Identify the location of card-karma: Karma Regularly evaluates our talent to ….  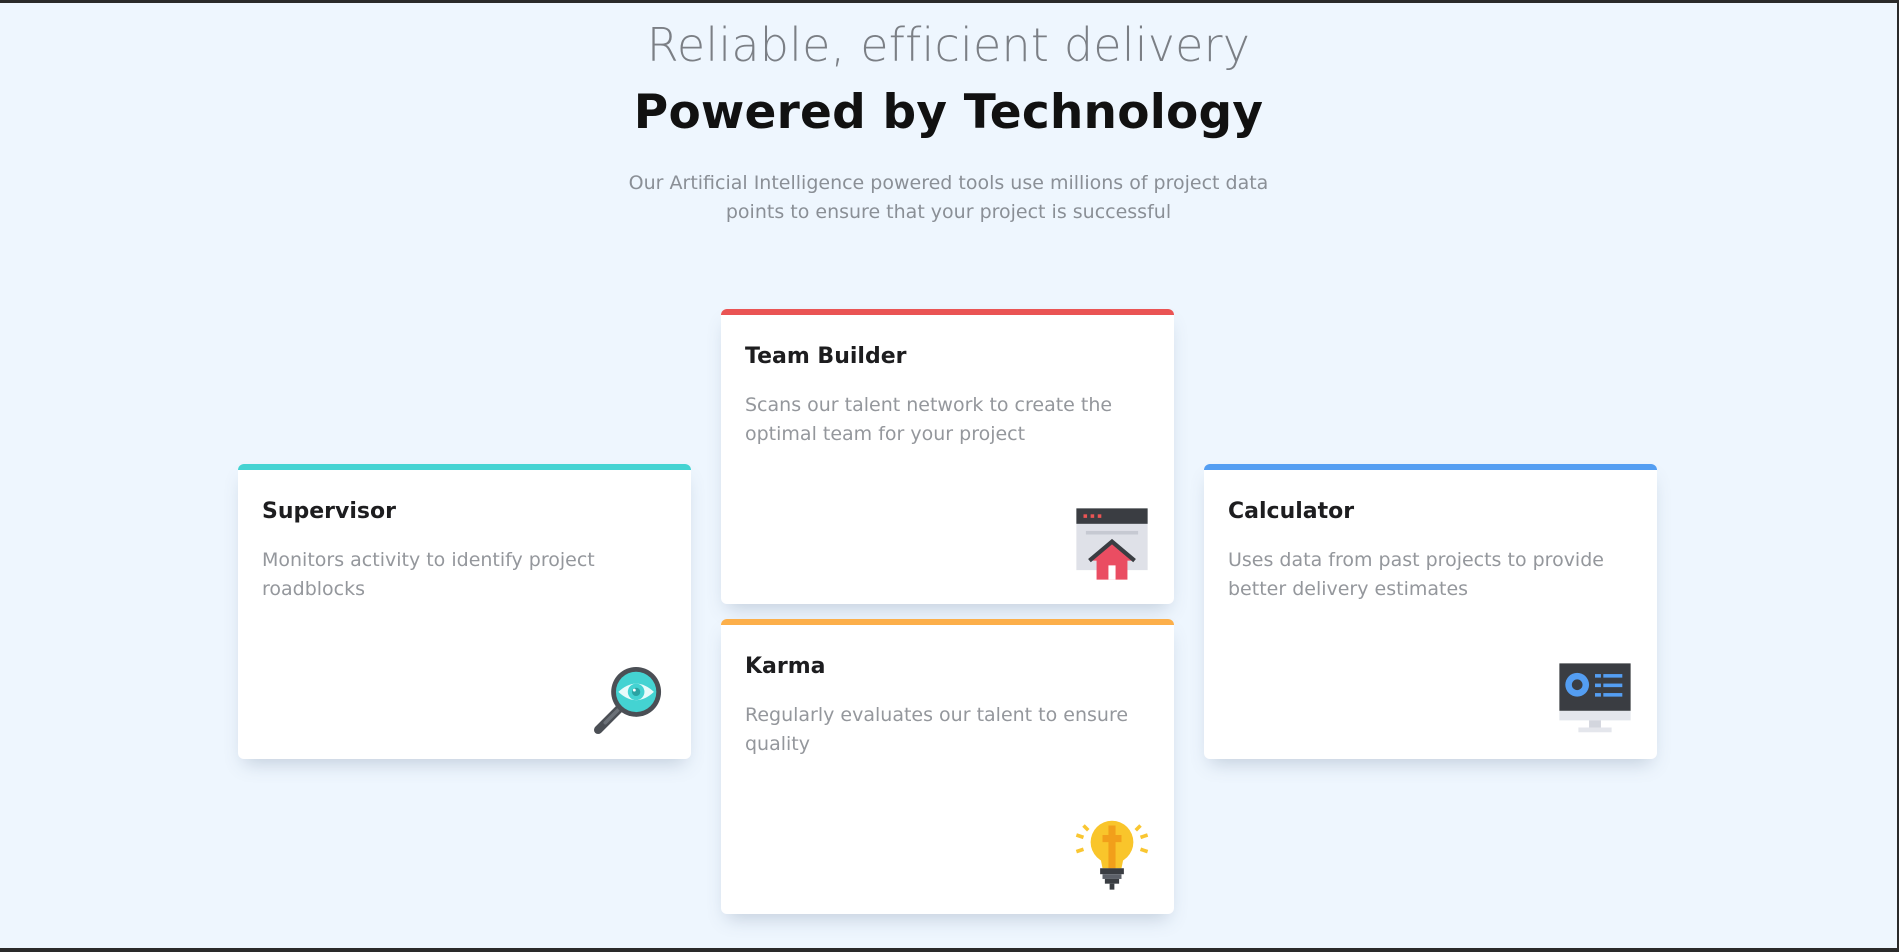
(947, 766).